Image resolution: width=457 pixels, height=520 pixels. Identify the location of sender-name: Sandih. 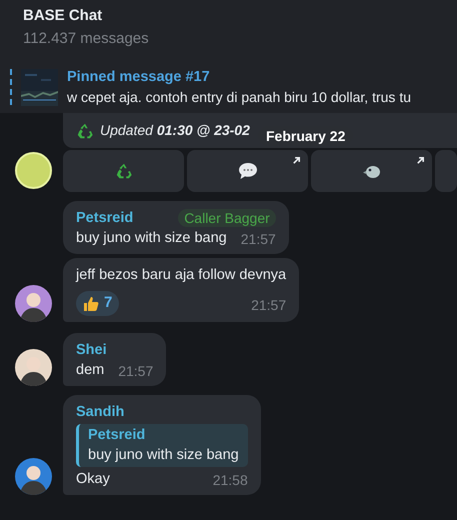
(100, 412).